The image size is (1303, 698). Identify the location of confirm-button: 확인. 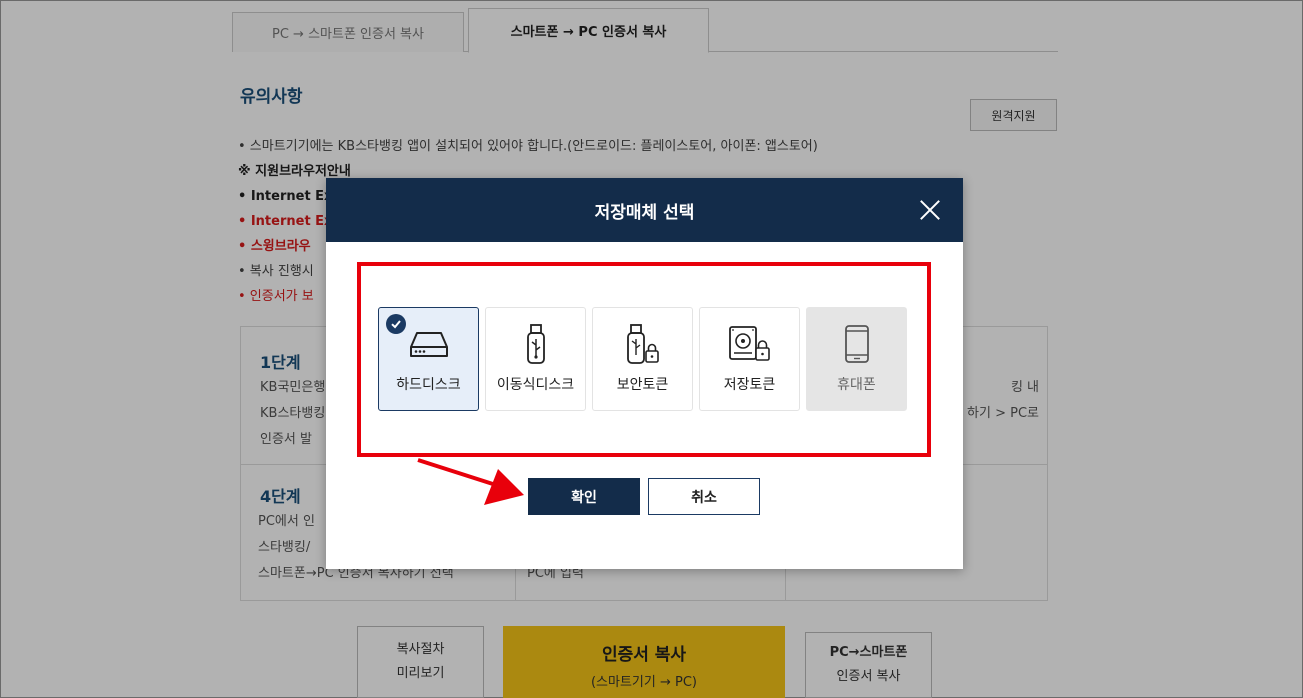
(584, 496).